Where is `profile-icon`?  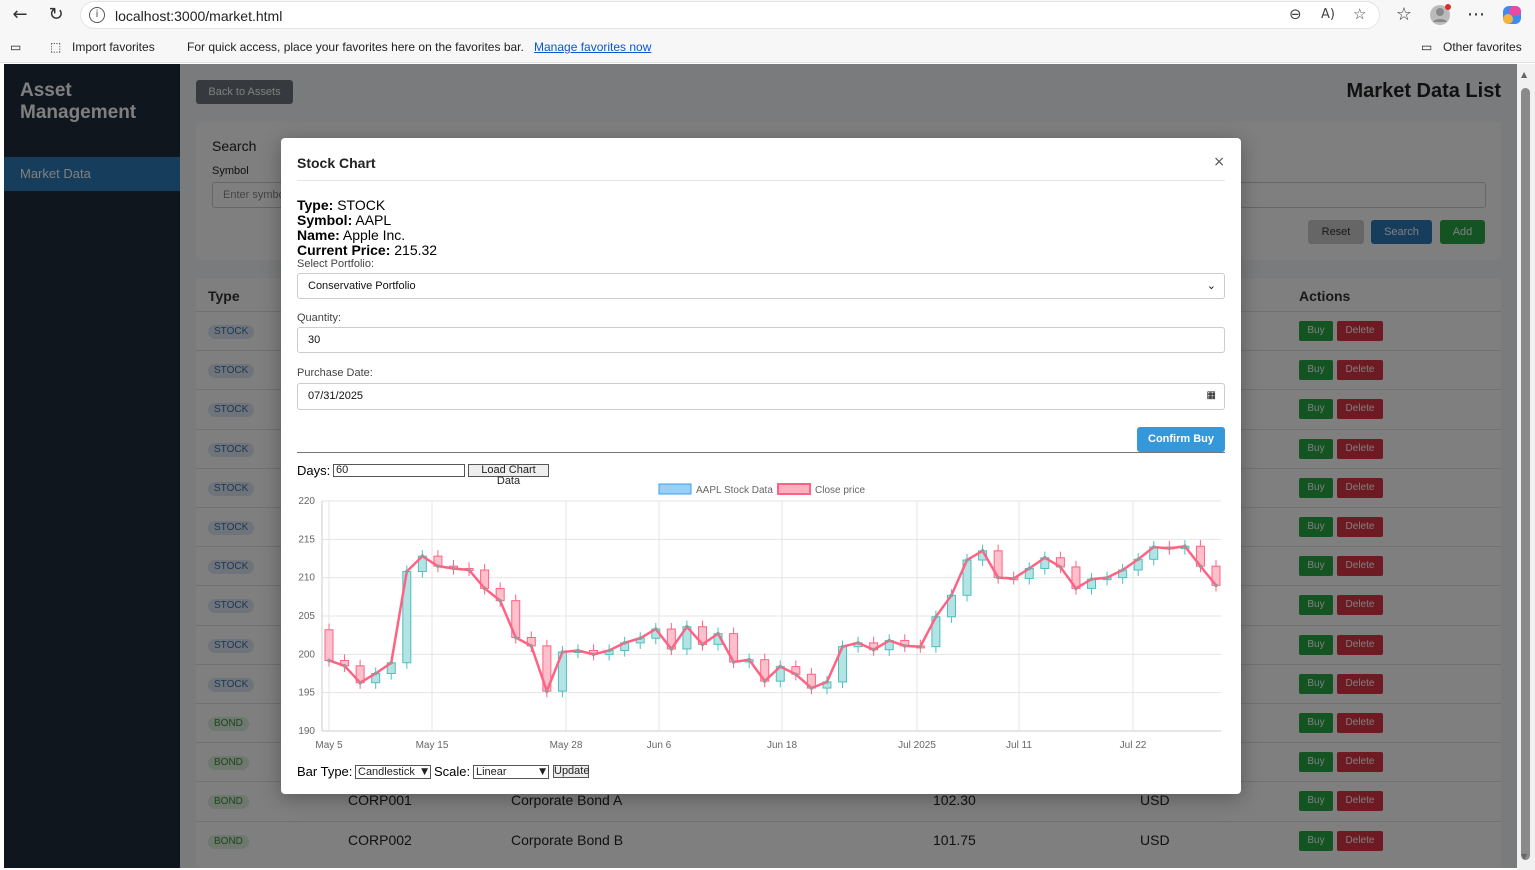 profile-icon is located at coordinates (1440, 15).